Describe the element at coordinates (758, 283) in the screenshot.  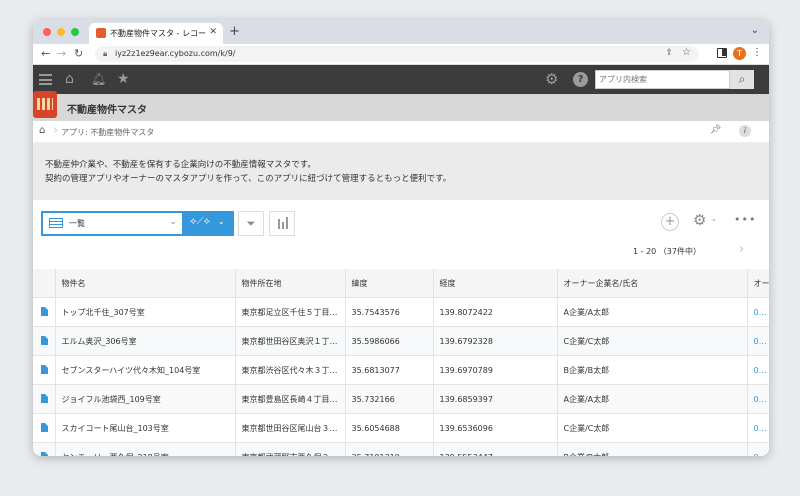
I see `column-header: オー` at that location.